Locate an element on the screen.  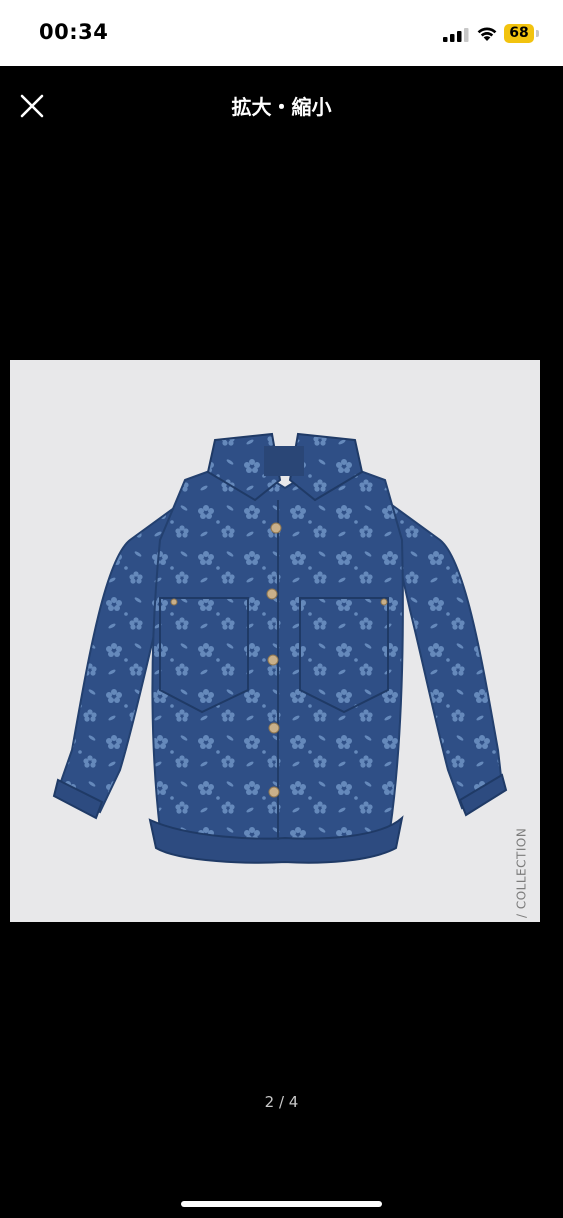
cellular-signal-icon is located at coordinates (456, 35).